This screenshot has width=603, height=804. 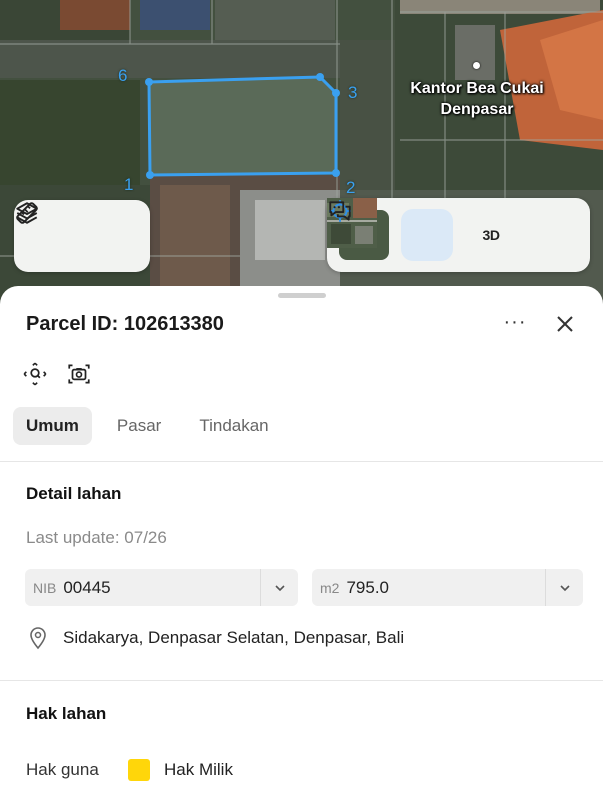 I want to click on zoom-to-parcel-button, so click(x=35, y=374).